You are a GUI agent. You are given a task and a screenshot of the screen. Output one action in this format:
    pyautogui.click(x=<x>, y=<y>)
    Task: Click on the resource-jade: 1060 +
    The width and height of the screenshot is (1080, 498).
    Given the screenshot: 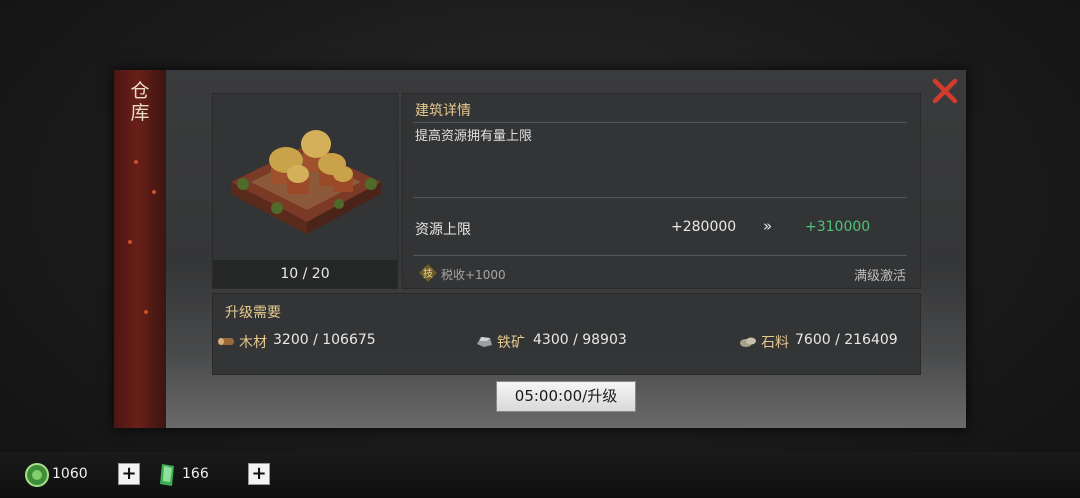 What is the action you would take?
    pyautogui.click(x=84, y=475)
    